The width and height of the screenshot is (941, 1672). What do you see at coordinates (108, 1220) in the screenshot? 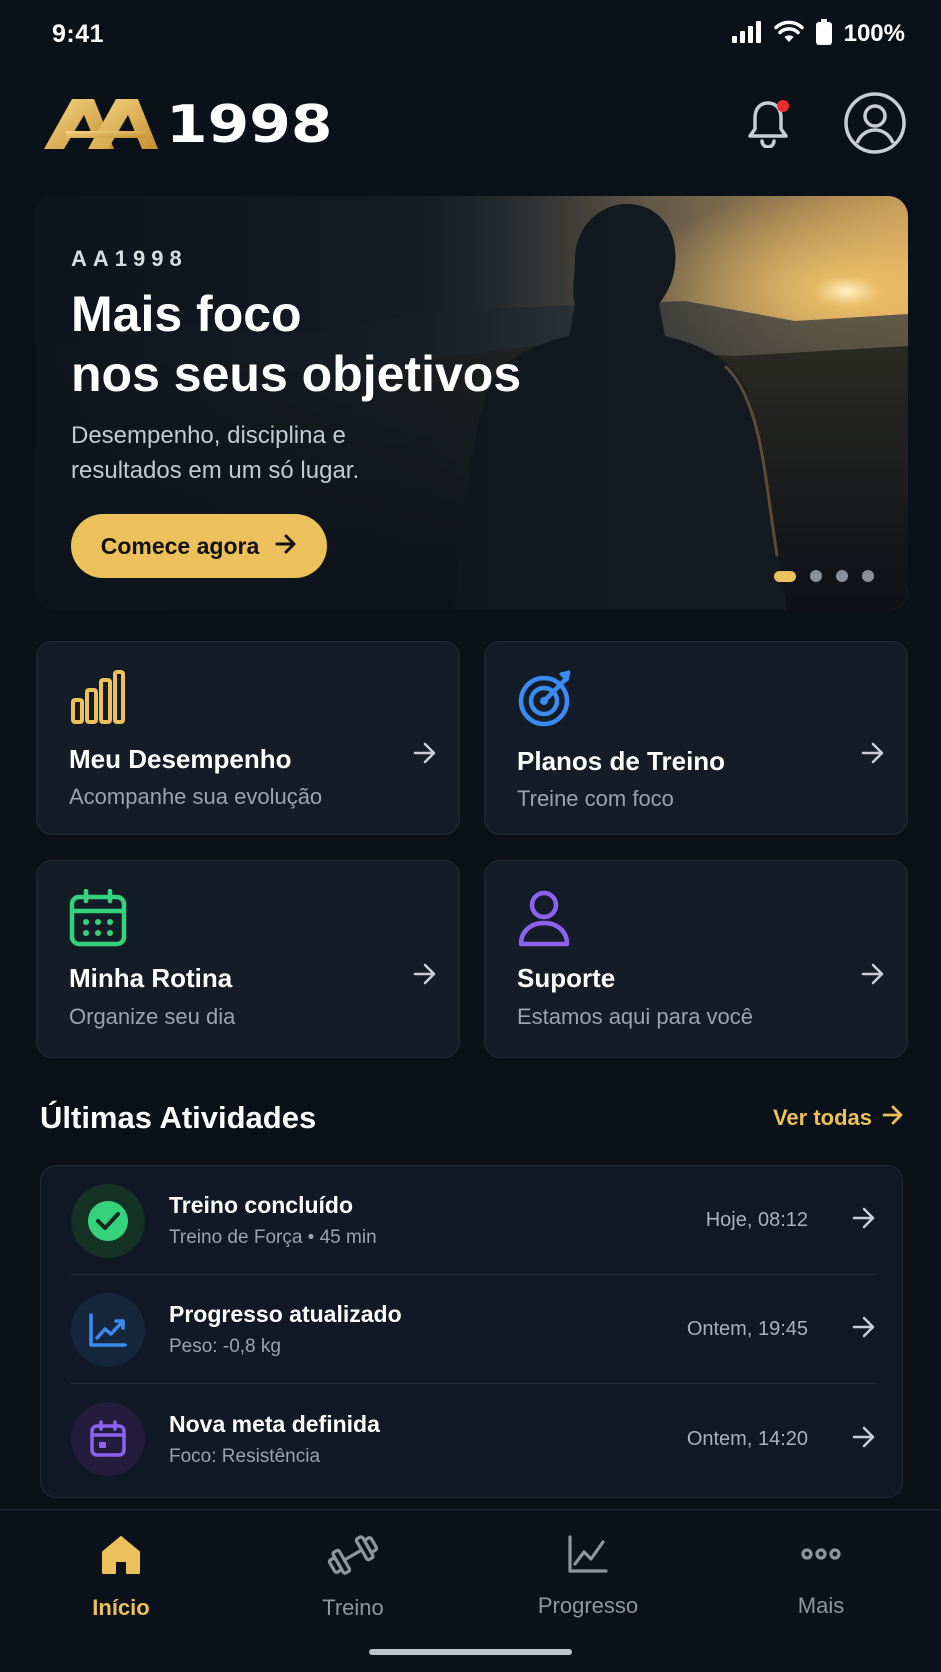
I see `check-circle-icon` at bounding box center [108, 1220].